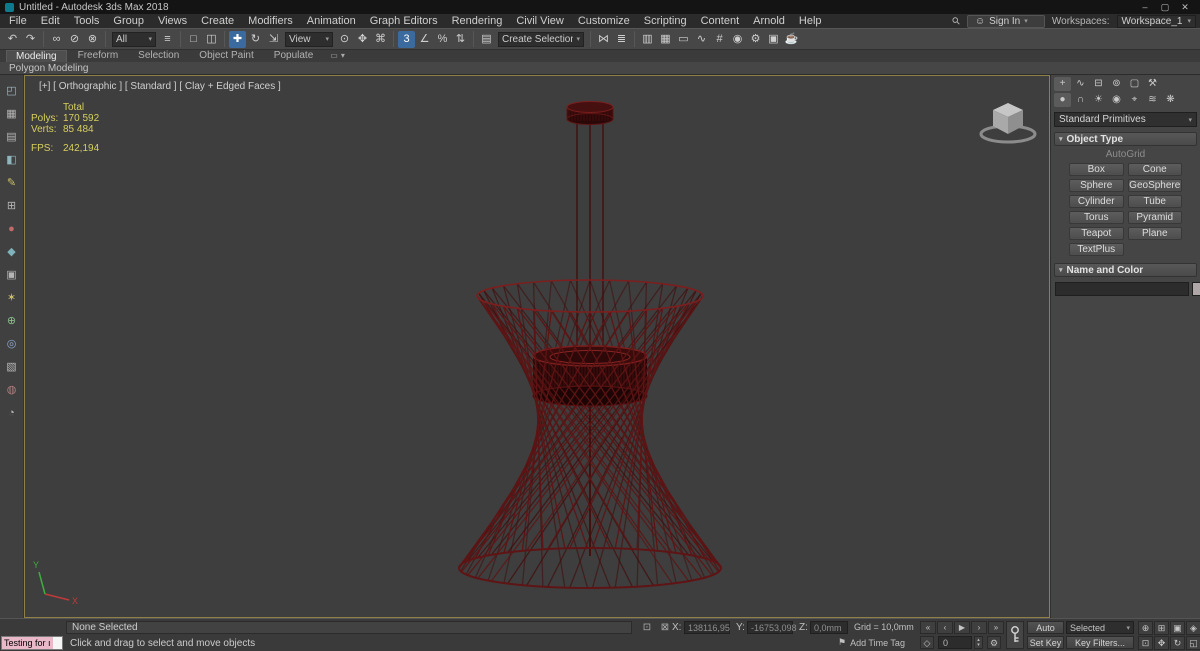 The width and height of the screenshot is (1200, 651). What do you see at coordinates (1161, 643) in the screenshot?
I see `pan-icon: ✥` at bounding box center [1161, 643].